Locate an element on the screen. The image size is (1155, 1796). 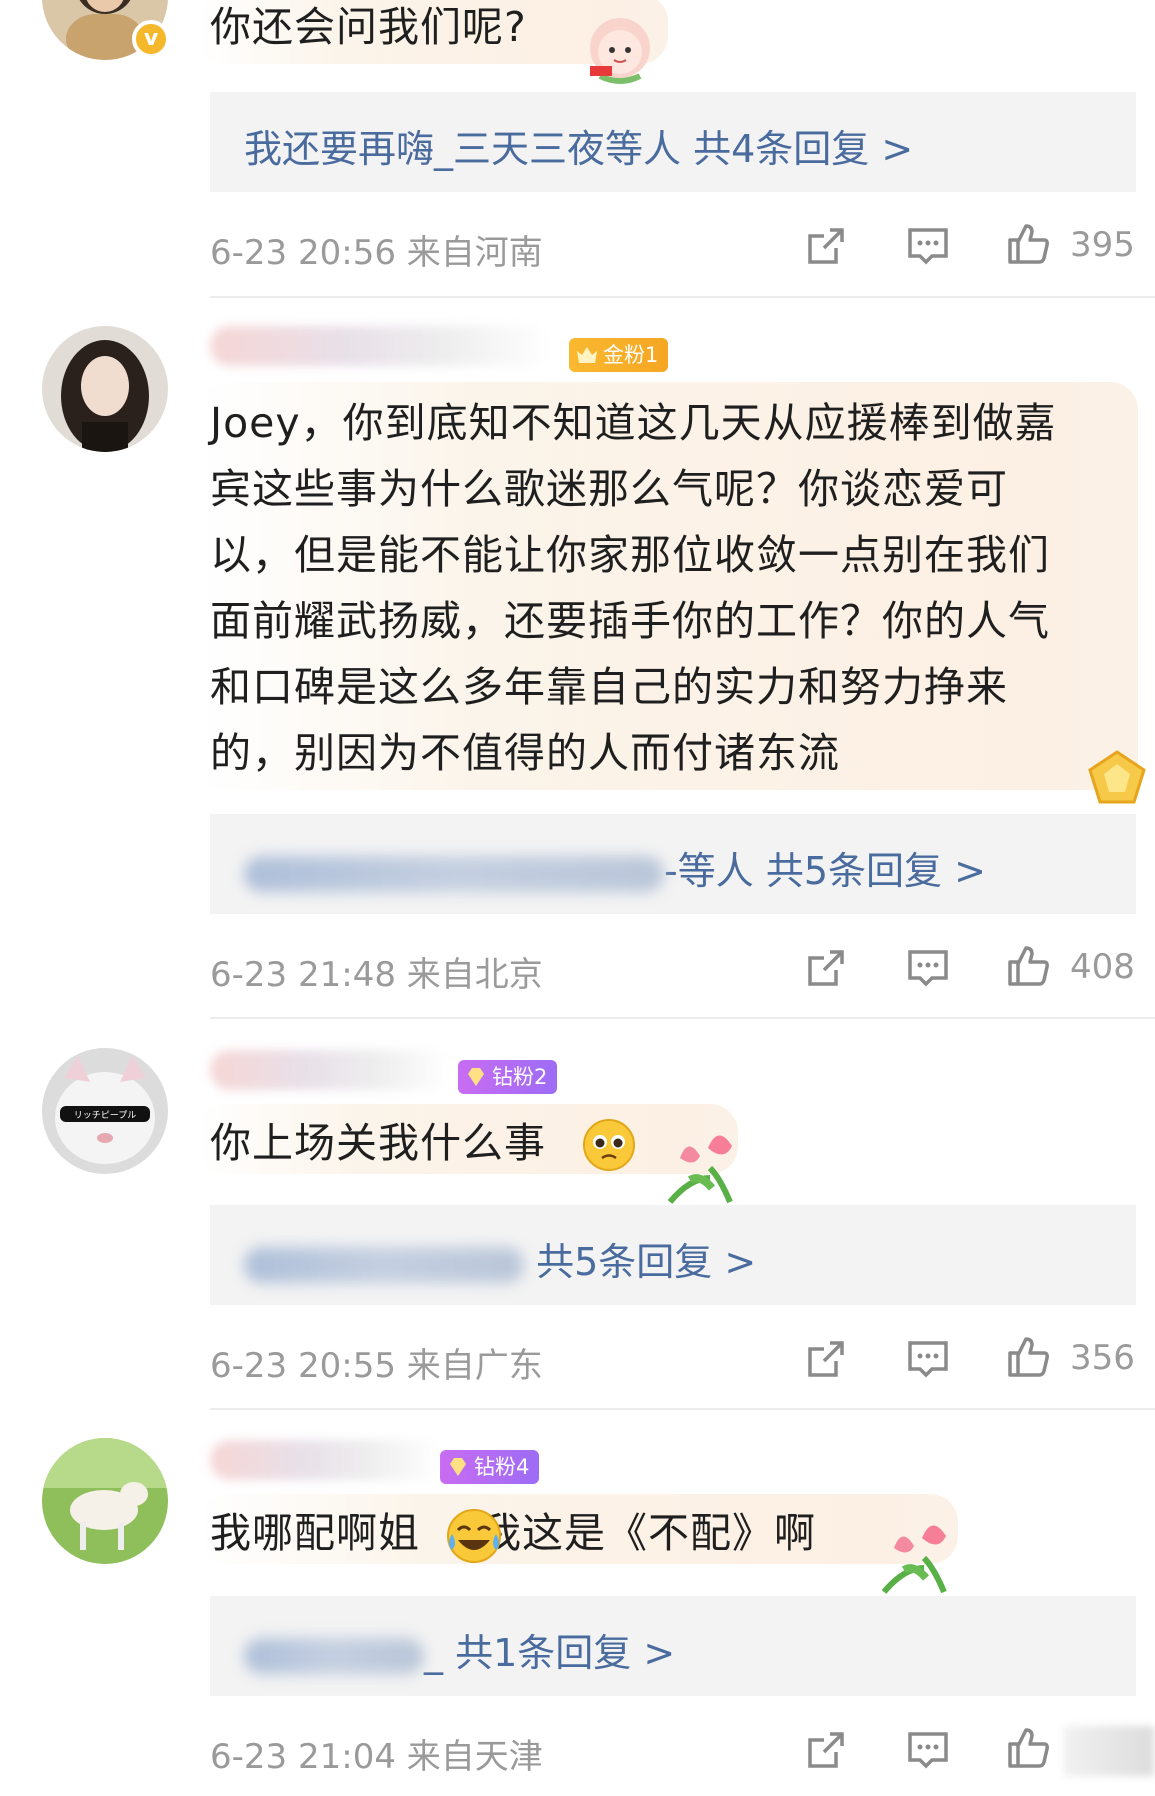
like-count-obscured is located at coordinates (1109, 1751).